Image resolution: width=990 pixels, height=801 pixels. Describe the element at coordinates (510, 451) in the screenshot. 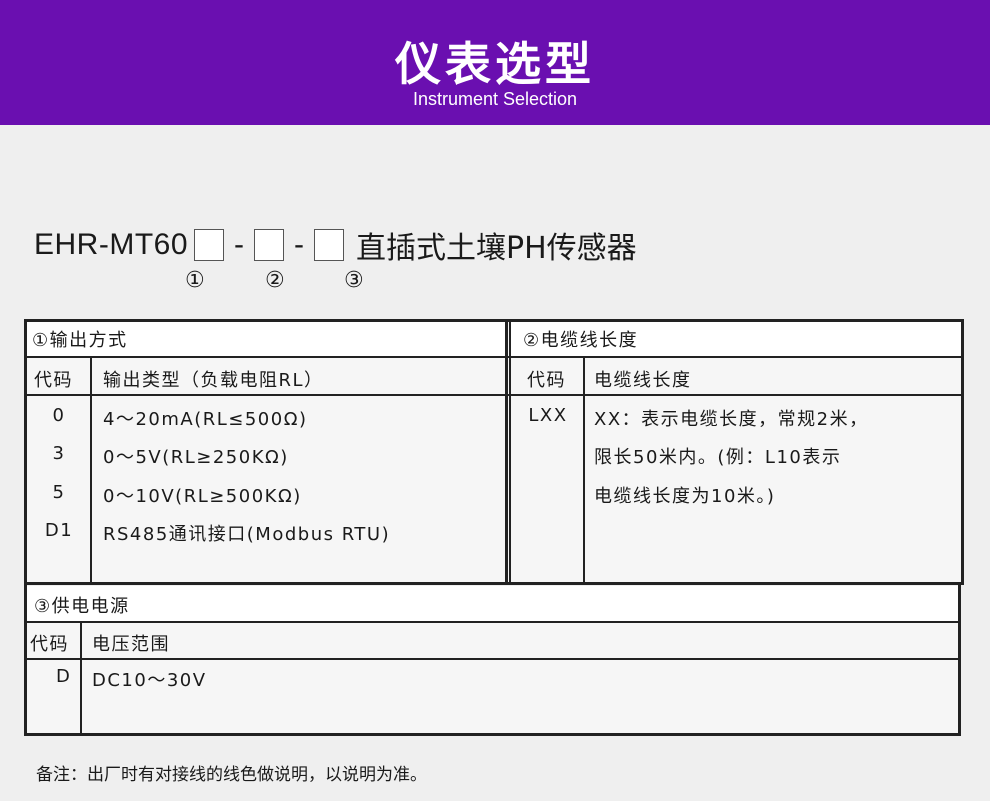

I see `section-divider-inner` at that location.